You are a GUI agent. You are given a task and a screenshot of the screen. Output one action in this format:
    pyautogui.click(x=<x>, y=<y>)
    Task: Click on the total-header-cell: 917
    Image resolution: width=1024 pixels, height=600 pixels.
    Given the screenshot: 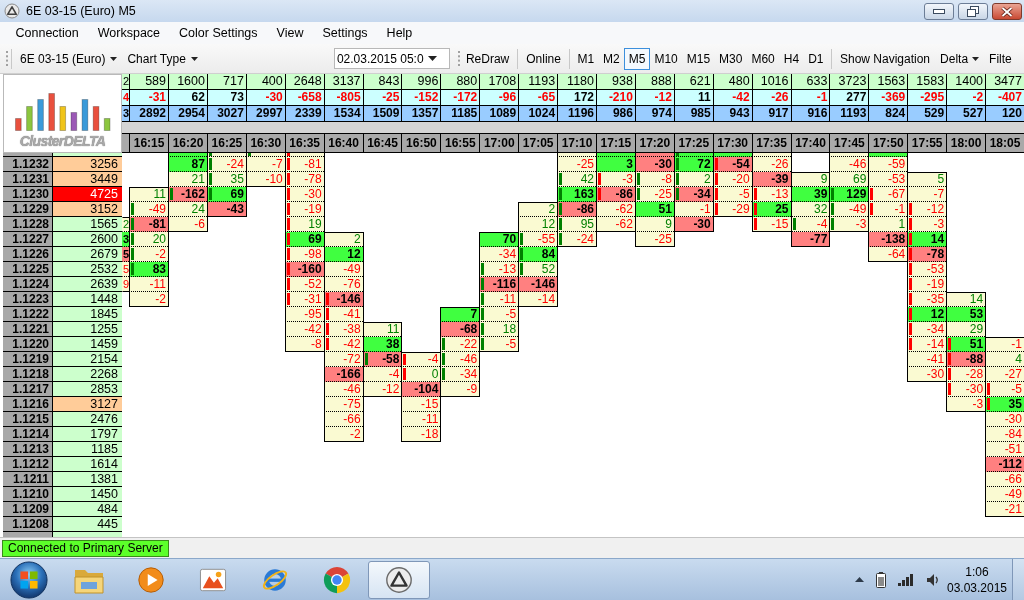 What is the action you would take?
    pyautogui.click(x=771, y=114)
    